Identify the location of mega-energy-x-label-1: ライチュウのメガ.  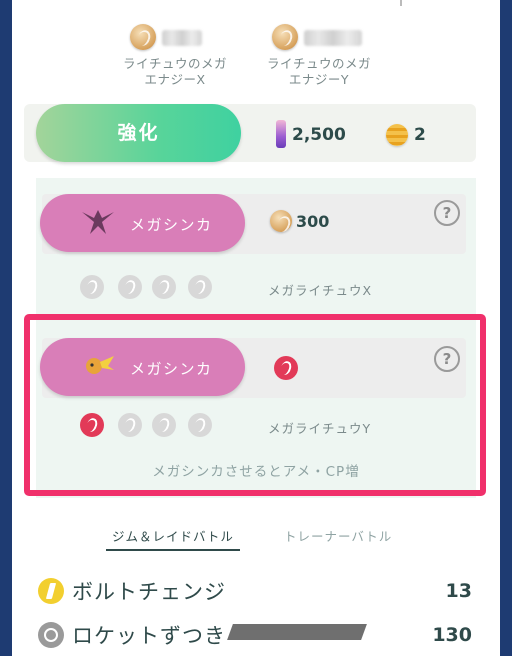
(174, 63).